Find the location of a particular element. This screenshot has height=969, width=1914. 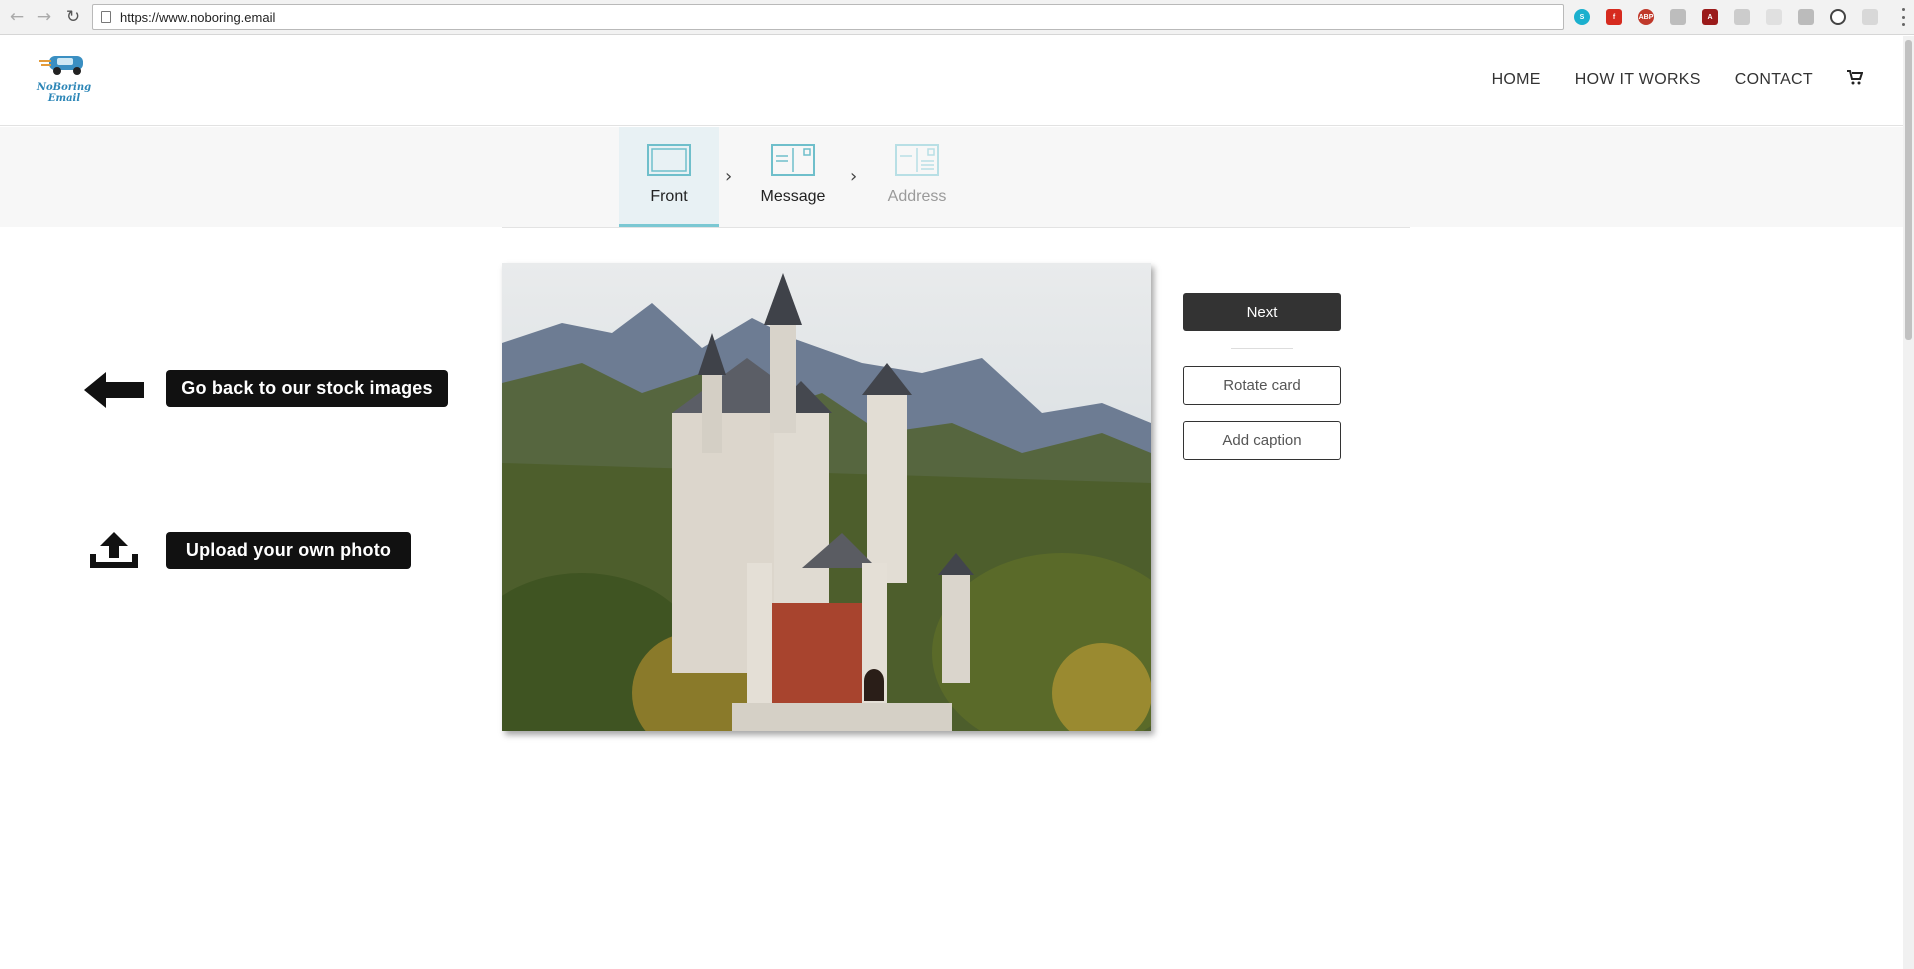

card-address-icon is located at coordinates (917, 160).